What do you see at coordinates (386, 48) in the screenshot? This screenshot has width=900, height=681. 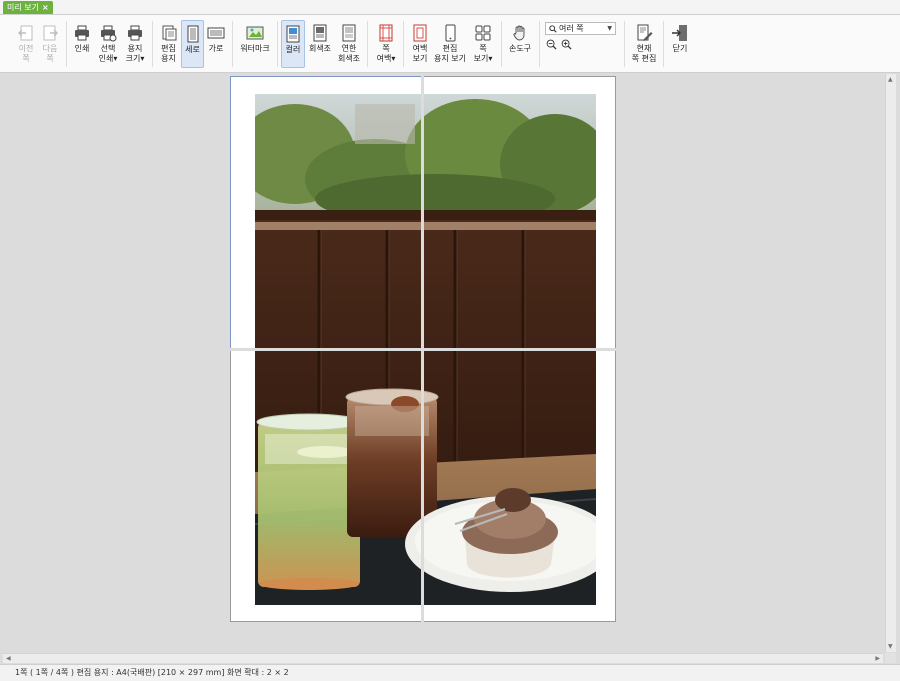 I see `page-margin-label-1: 쪽` at bounding box center [386, 48].